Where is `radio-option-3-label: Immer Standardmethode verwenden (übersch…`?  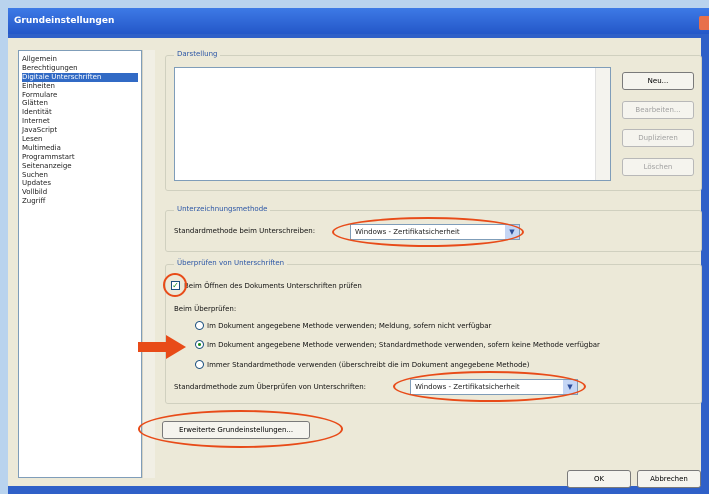 radio-option-3-label: Immer Standardmethode verwenden (übersch… is located at coordinates (368, 365).